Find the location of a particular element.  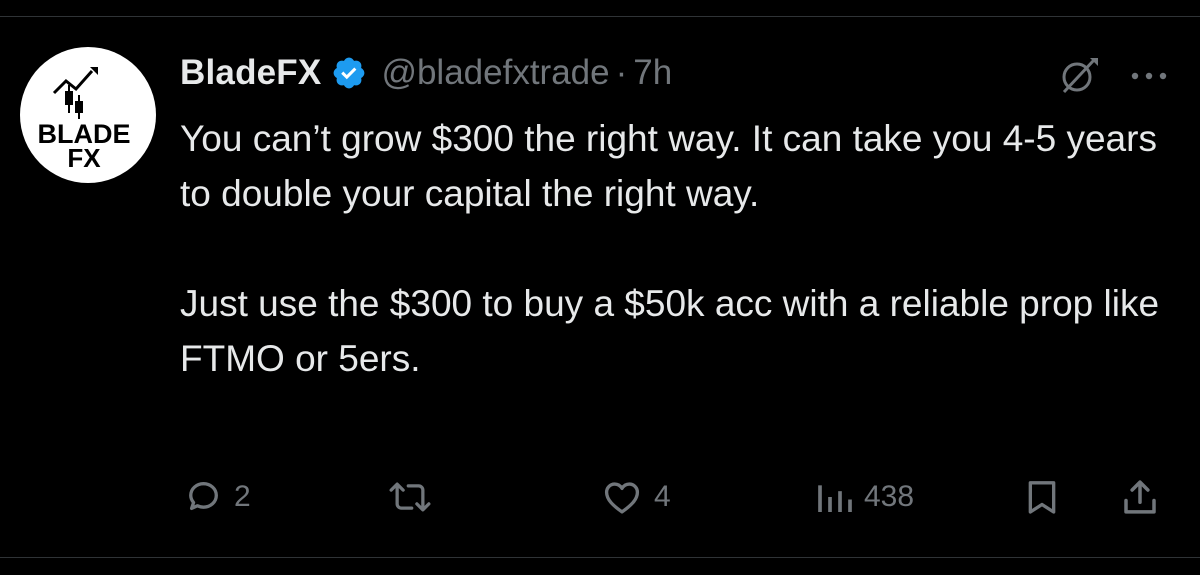

avatar: BLADE FX is located at coordinates (88, 115).